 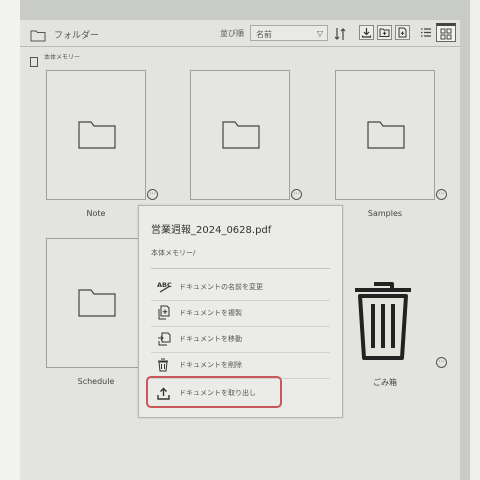 I want to click on folder-tile-samples, so click(x=385, y=135).